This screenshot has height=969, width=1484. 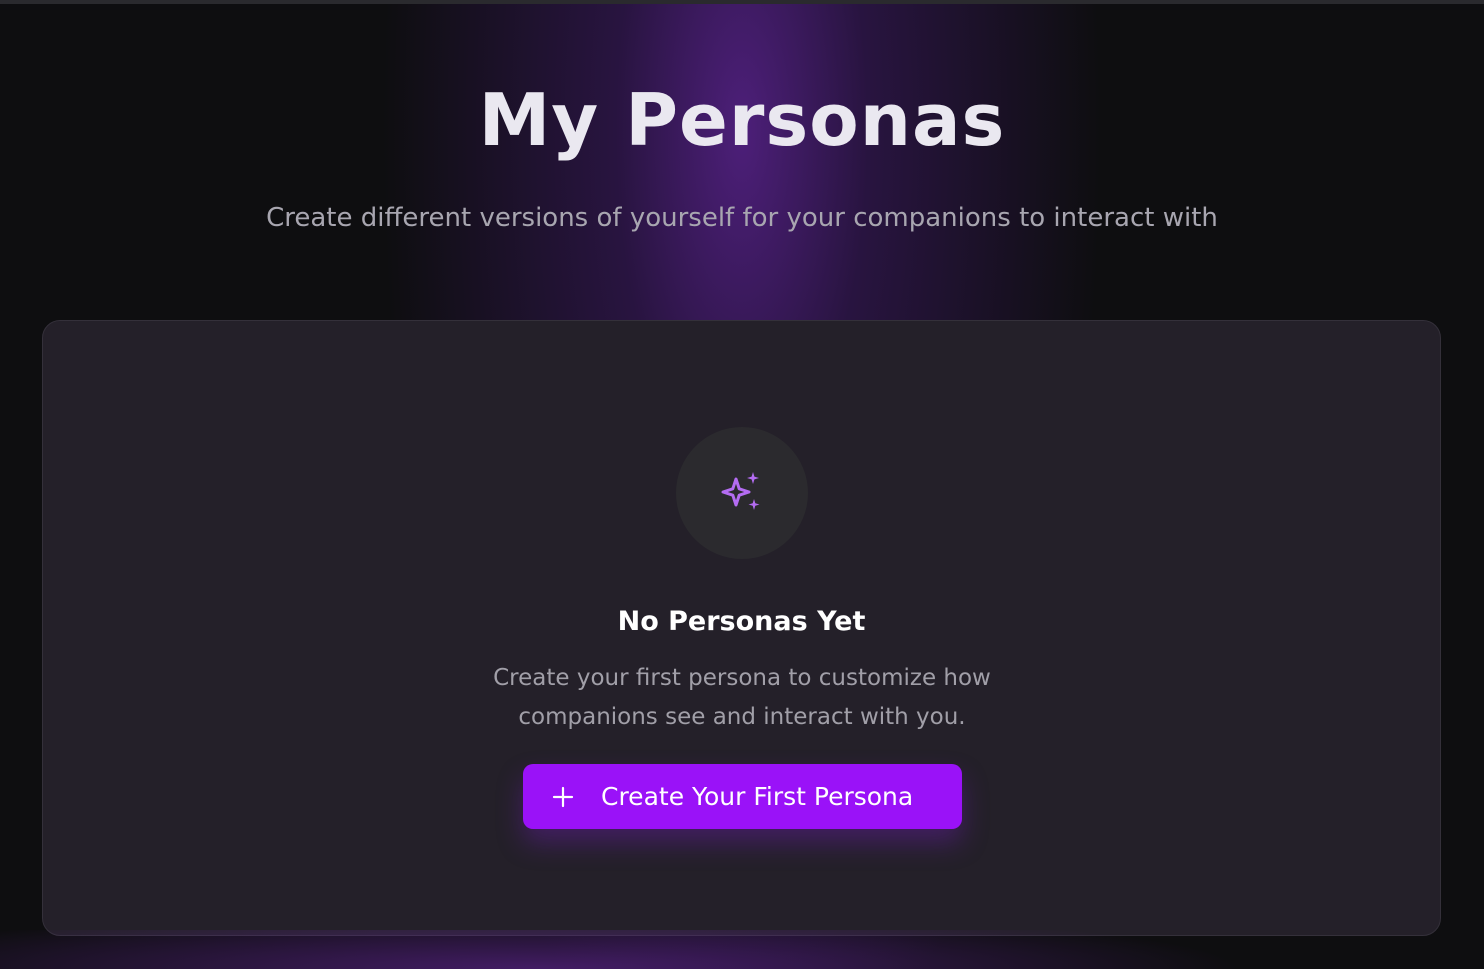 I want to click on empty-state-title: No Personas Yet, so click(x=741, y=621).